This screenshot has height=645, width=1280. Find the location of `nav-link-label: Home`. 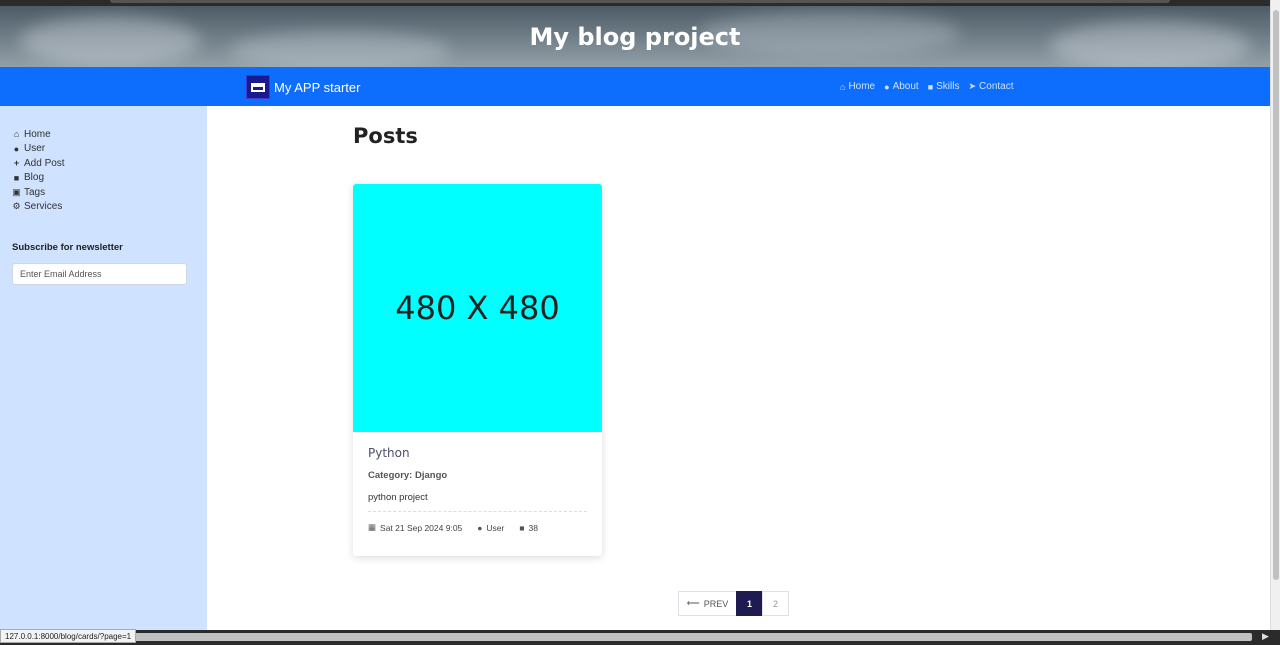

nav-link-label: Home is located at coordinates (862, 86).